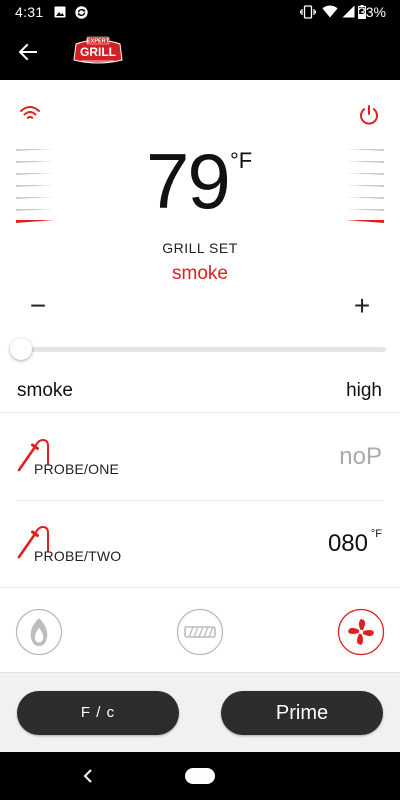  I want to click on prime-button: Prime, so click(302, 713).